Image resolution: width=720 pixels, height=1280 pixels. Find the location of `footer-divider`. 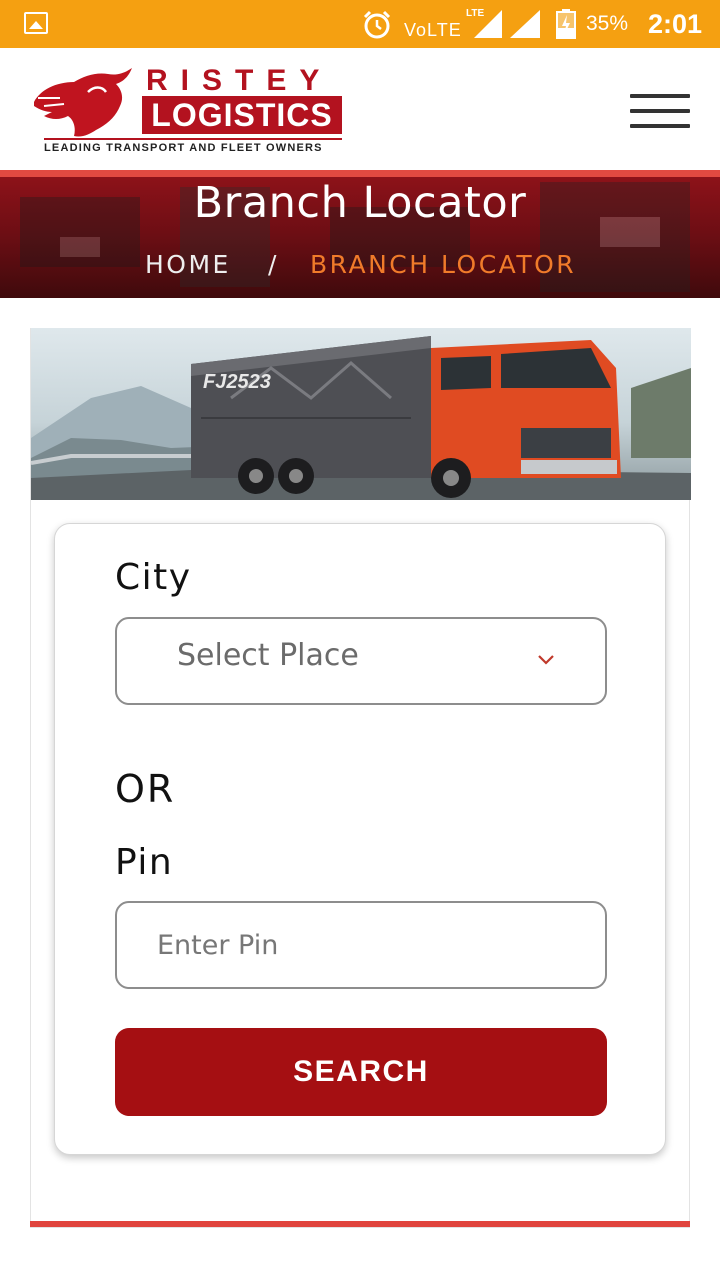

footer-divider is located at coordinates (360, 1224).